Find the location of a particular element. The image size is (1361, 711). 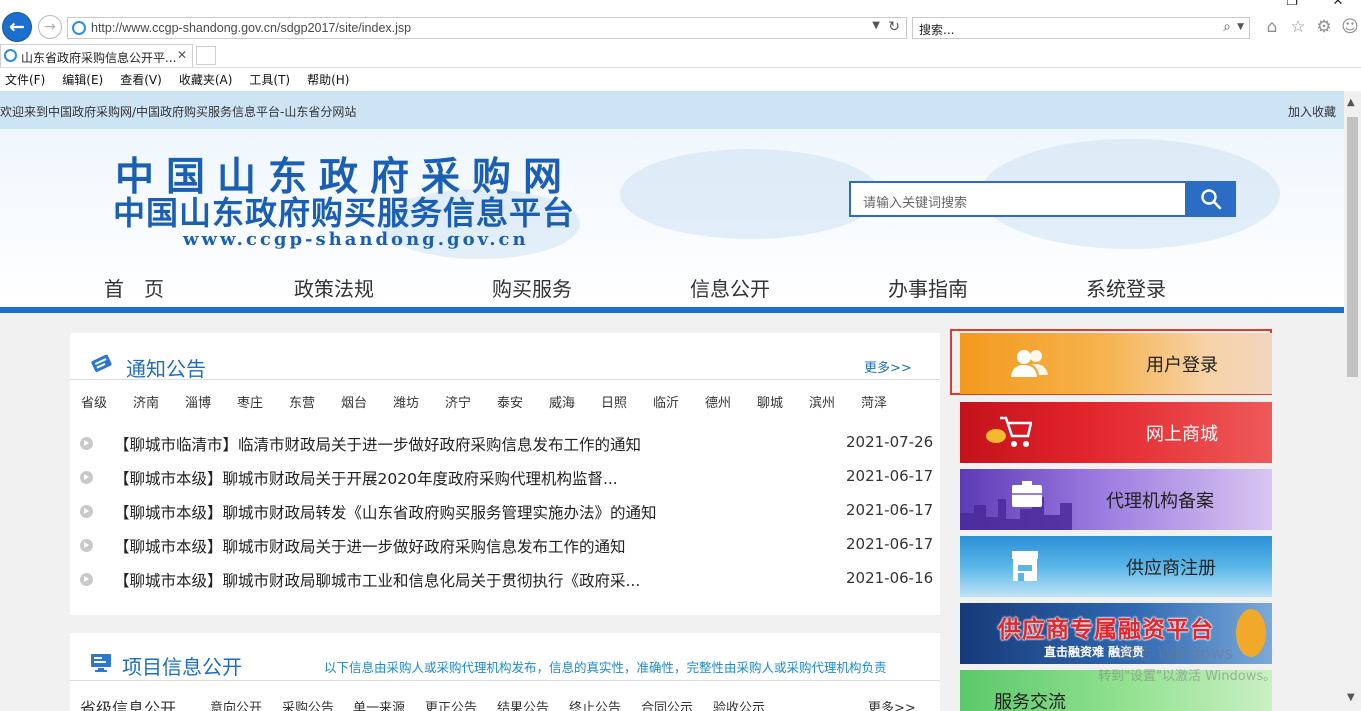

tab-provincial: 省级信息公开 is located at coordinates (128, 703).